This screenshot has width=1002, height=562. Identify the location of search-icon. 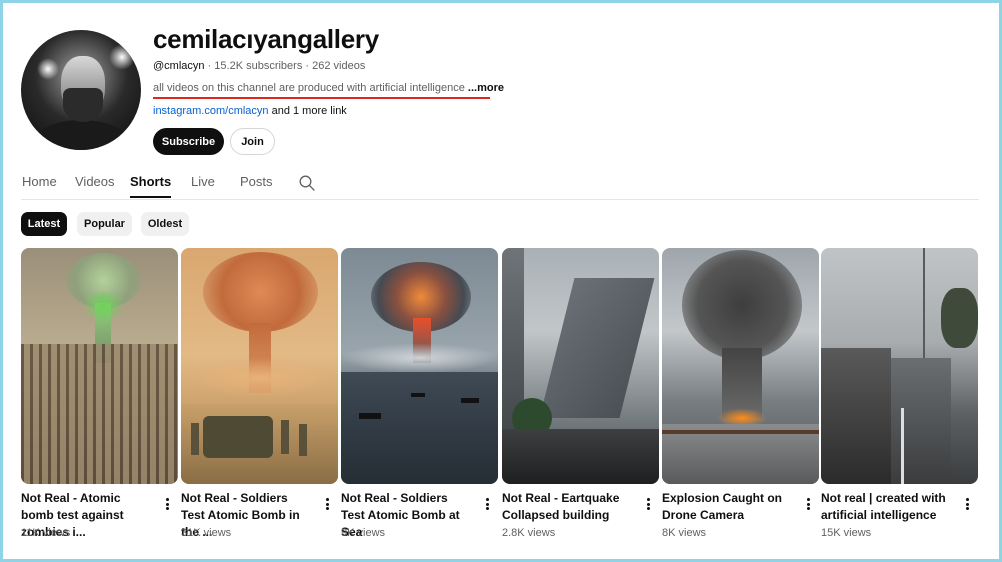
(307, 183).